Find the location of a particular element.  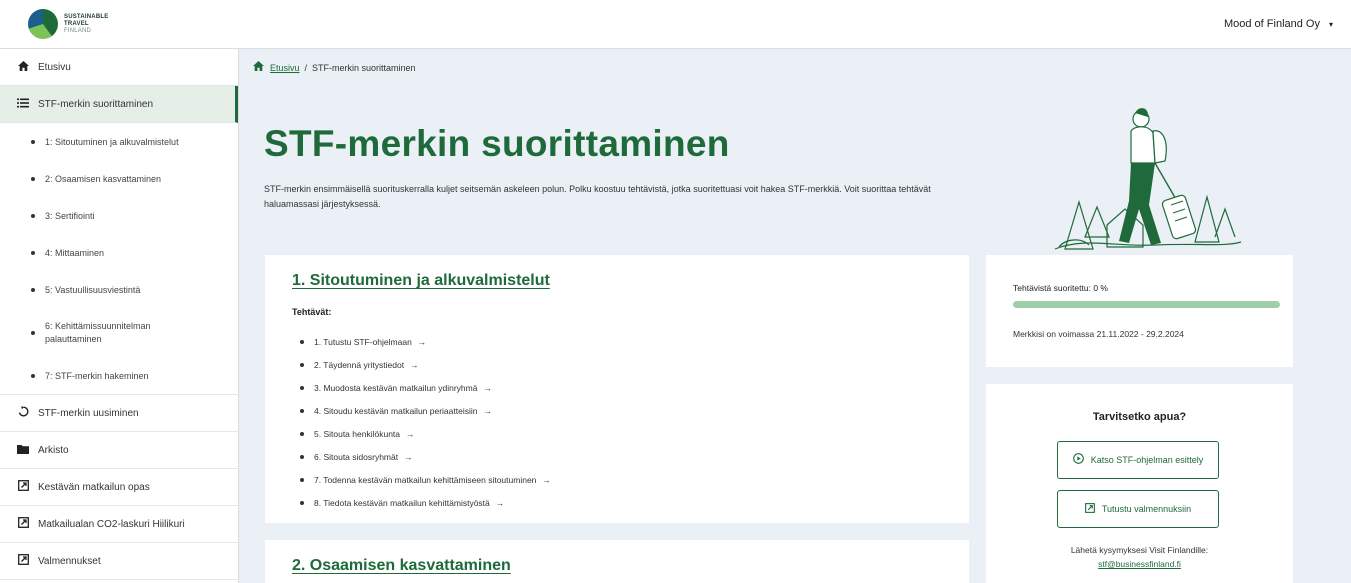

tasks-label: Tehtävät: is located at coordinates (312, 312).